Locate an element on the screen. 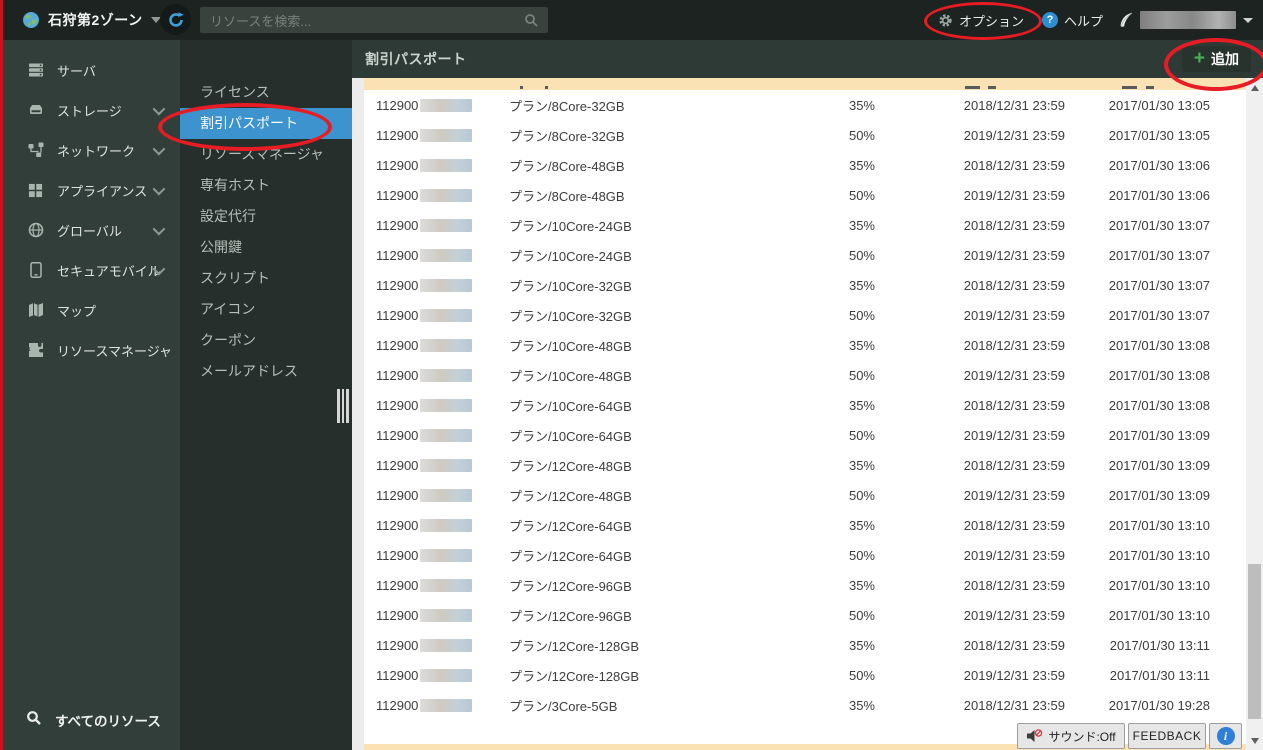  account-menu is located at coordinates (1186, 20).